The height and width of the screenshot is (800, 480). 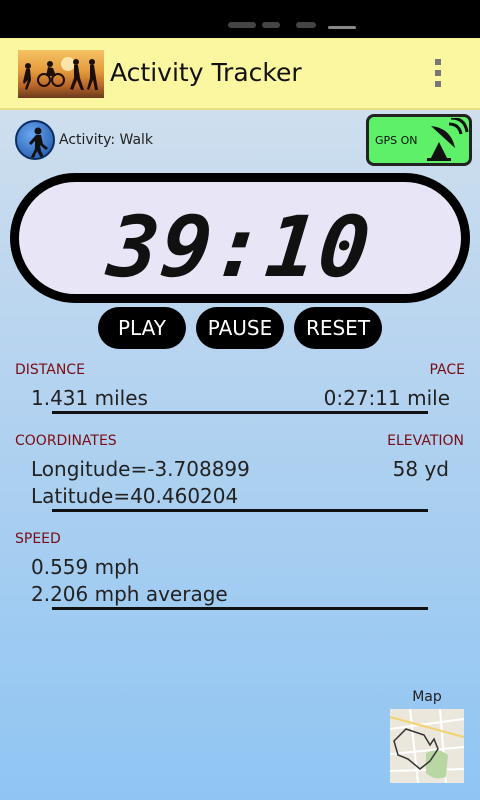 I want to click on satellite-dish-icon, so click(x=448, y=139).